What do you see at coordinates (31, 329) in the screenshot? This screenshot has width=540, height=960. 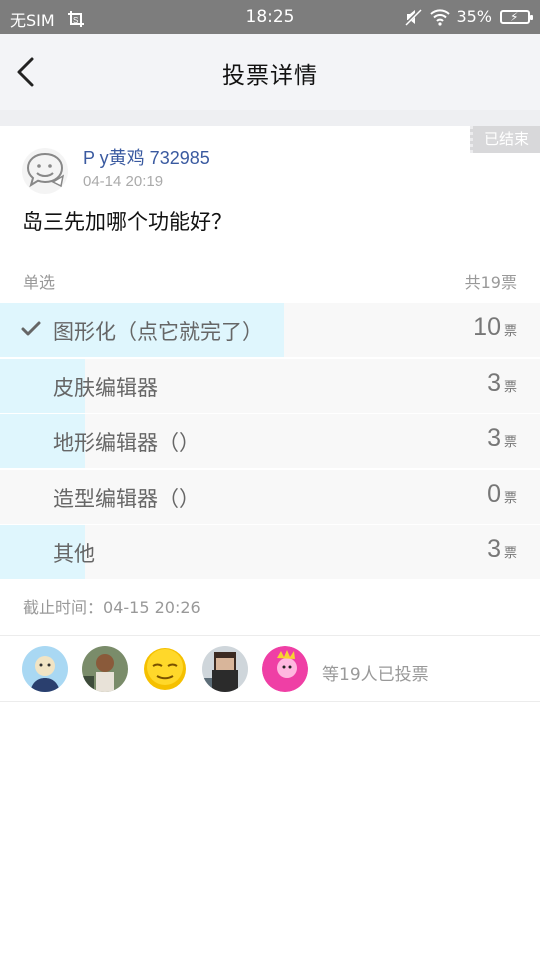 I see `check-icon` at bounding box center [31, 329].